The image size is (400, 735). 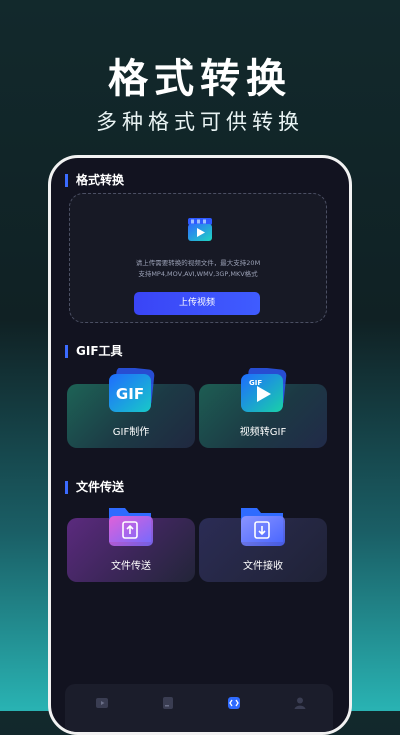 What do you see at coordinates (94, 351) in the screenshot?
I see `section-title-gif: GIF工具` at bounding box center [94, 351].